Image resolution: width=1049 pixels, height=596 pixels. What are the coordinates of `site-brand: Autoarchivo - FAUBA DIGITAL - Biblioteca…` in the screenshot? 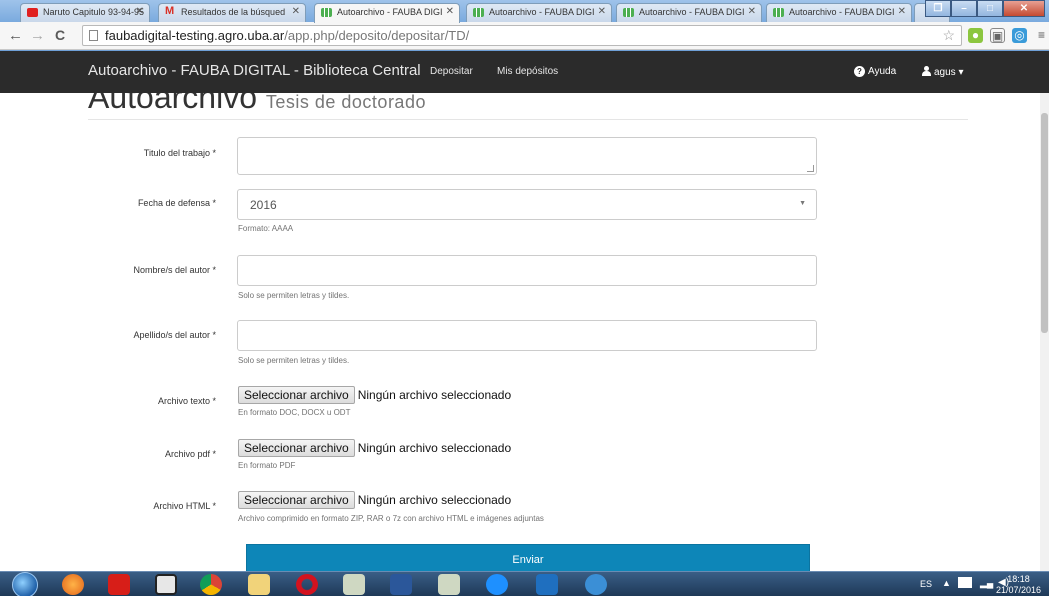 It's located at (254, 70).